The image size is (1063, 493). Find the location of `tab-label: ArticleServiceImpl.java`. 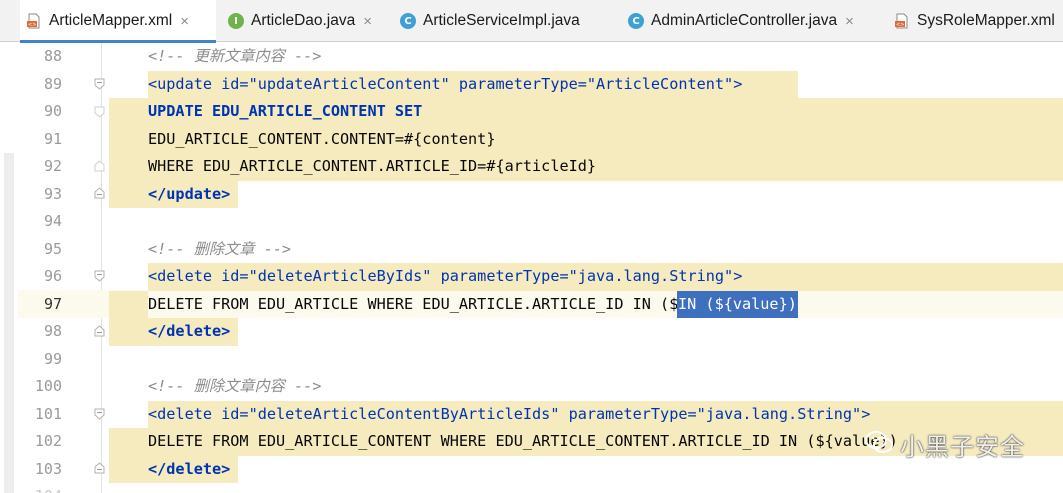

tab-label: ArticleServiceImpl.java is located at coordinates (501, 20).